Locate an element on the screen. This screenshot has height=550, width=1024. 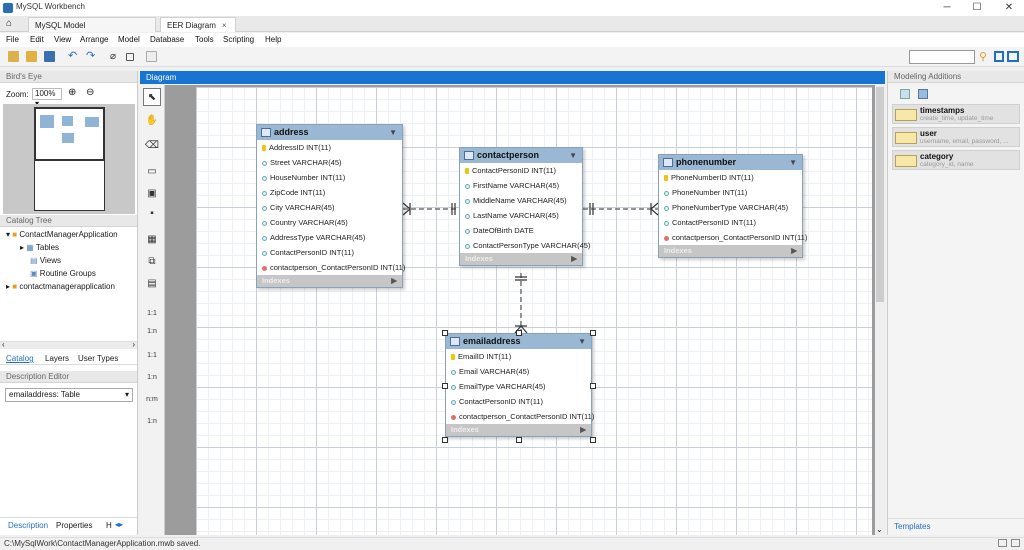
entity-header: emailaddress ▼ is located at coordinates (518, 341).